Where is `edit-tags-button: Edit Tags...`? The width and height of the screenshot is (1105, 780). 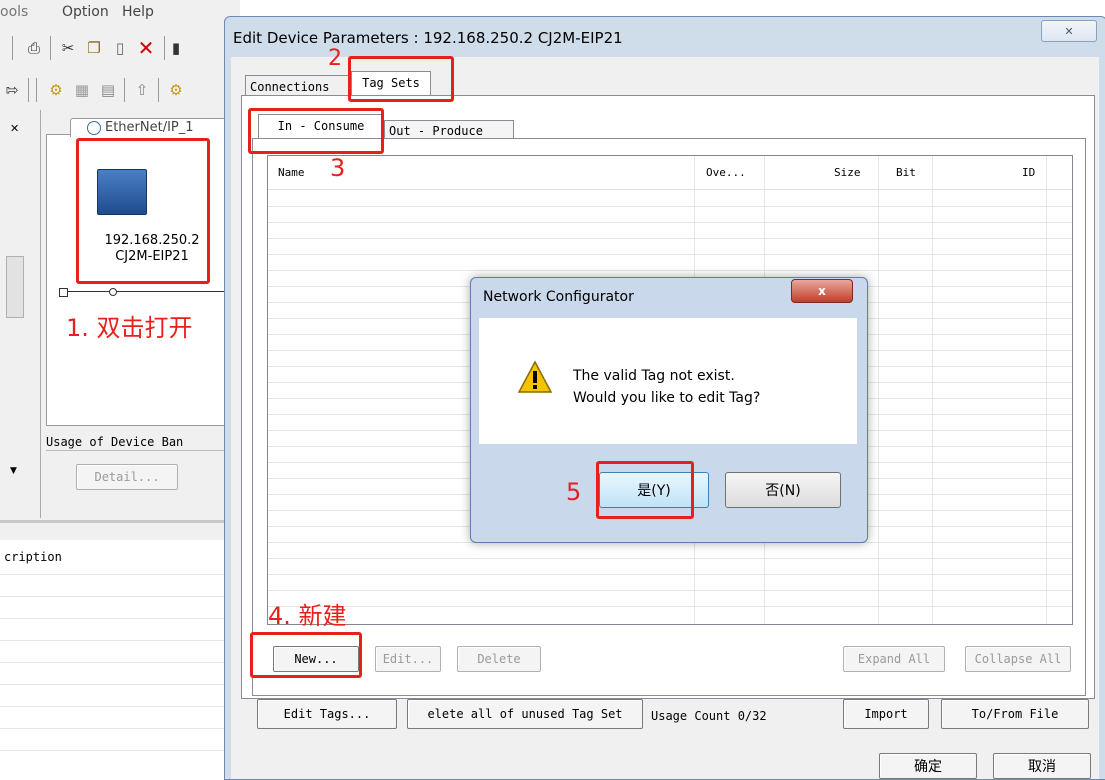 edit-tags-button: Edit Tags... is located at coordinates (327, 714).